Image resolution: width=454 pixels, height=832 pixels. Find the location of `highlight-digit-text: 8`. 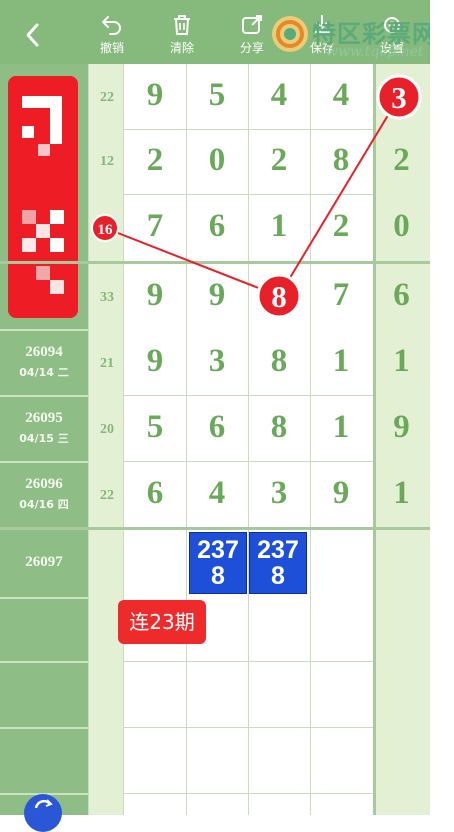

highlight-digit-text: 8 is located at coordinates (279, 296).